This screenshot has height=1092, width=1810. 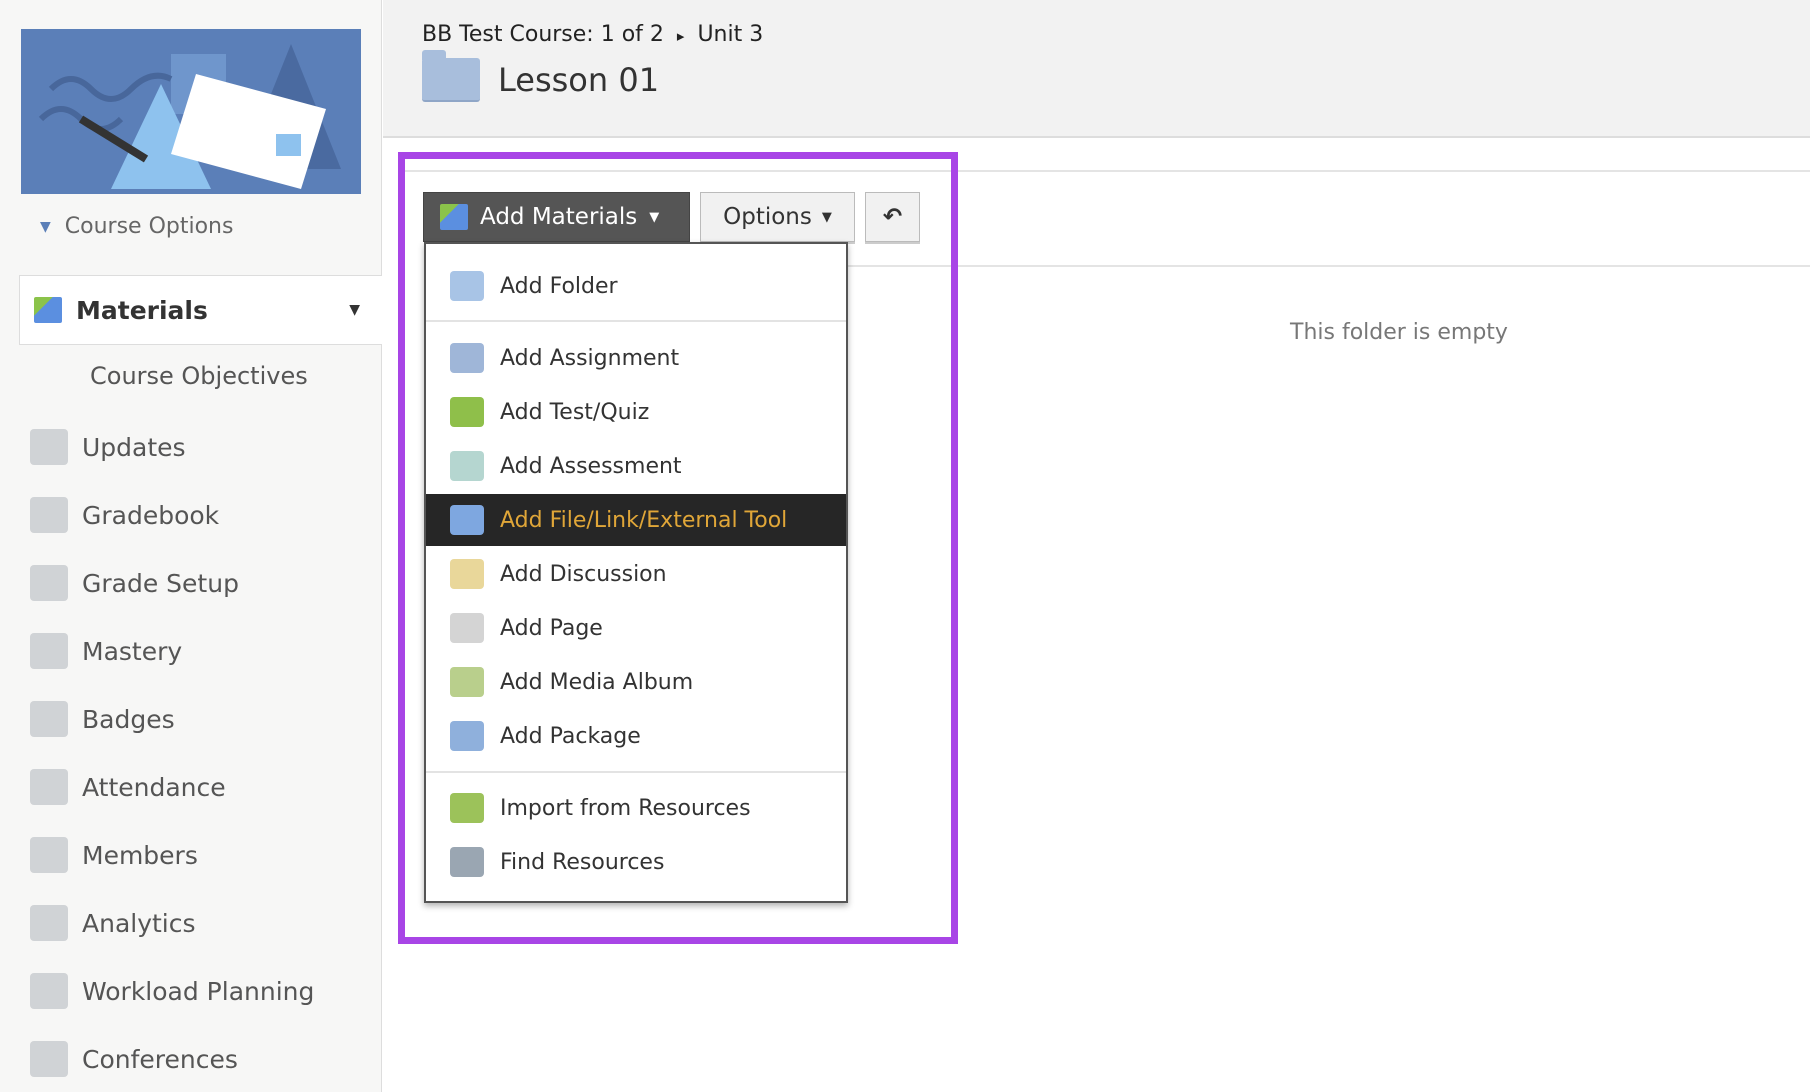 What do you see at coordinates (142, 310) in the screenshot?
I see `materials-label: Materials` at bounding box center [142, 310].